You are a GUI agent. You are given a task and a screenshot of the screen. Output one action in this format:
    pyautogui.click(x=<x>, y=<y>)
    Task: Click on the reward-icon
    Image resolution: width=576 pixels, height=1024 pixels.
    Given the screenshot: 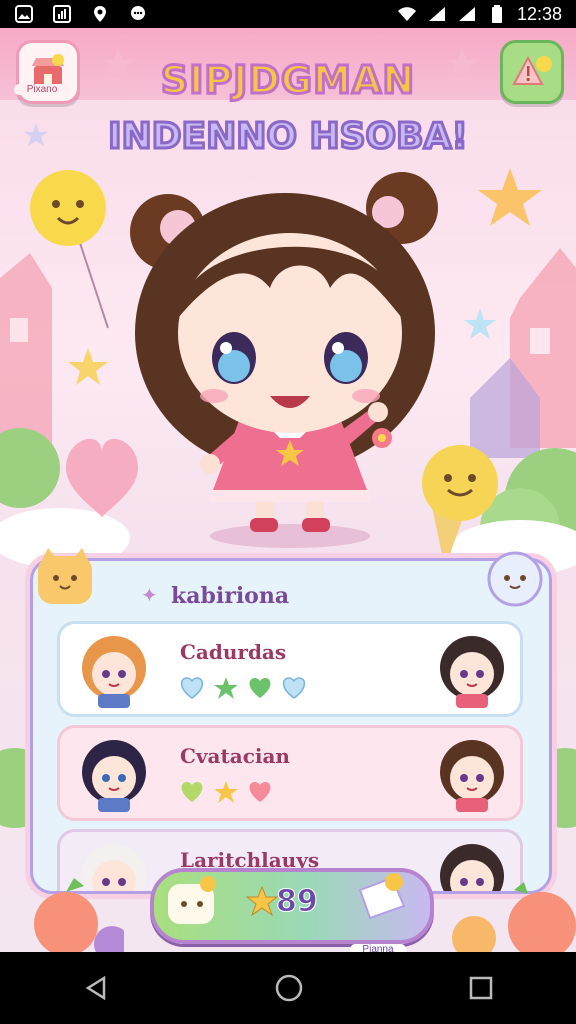 What is the action you would take?
    pyautogui.click(x=381, y=899)
    